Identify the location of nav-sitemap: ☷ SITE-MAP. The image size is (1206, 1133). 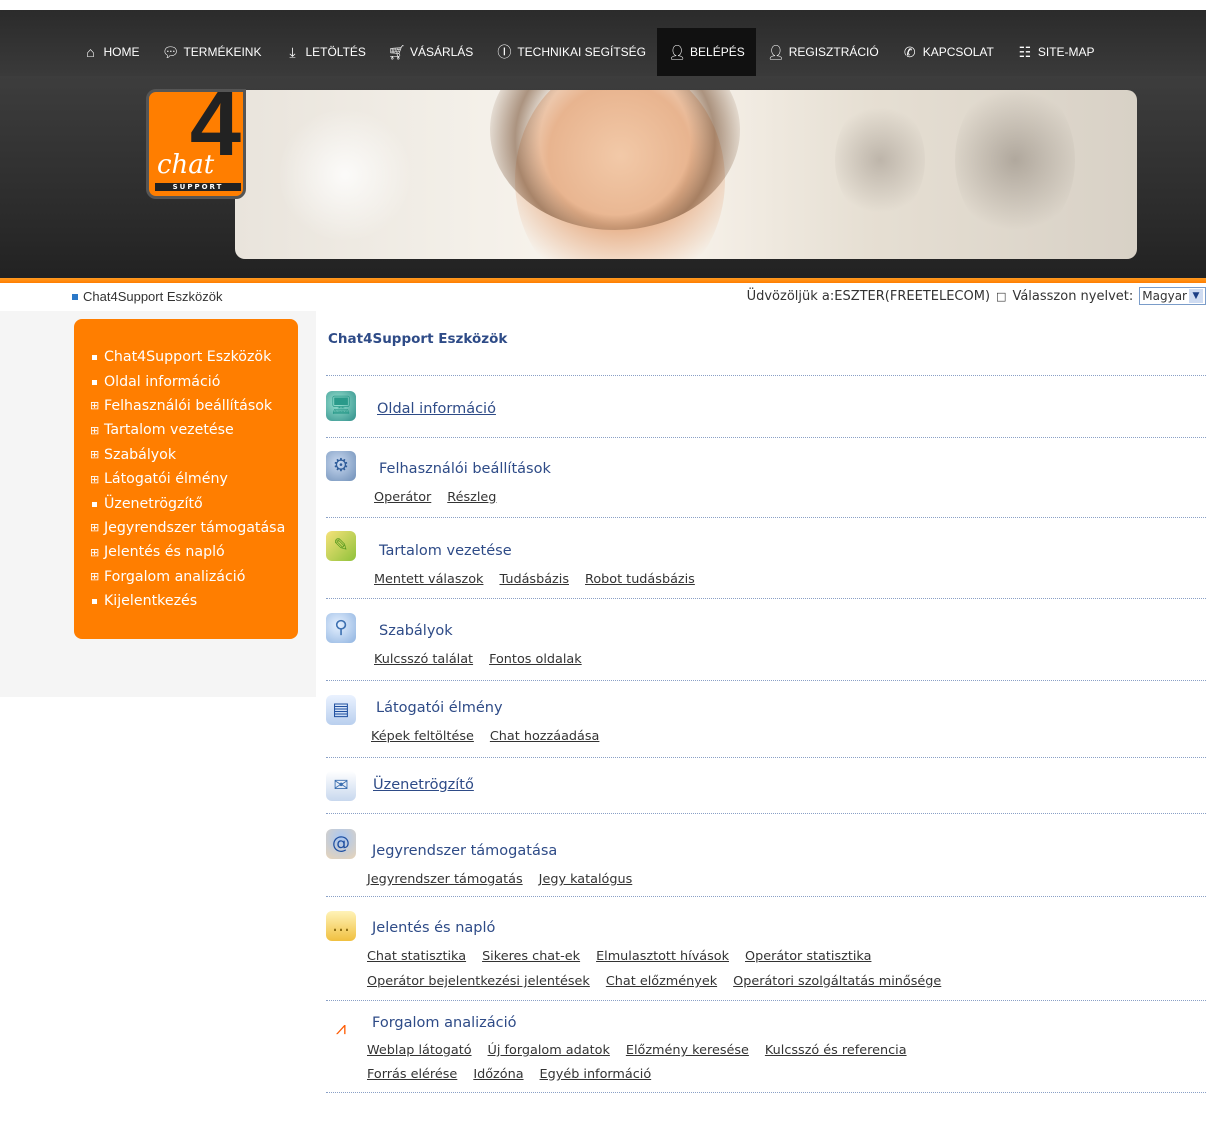
(1055, 52).